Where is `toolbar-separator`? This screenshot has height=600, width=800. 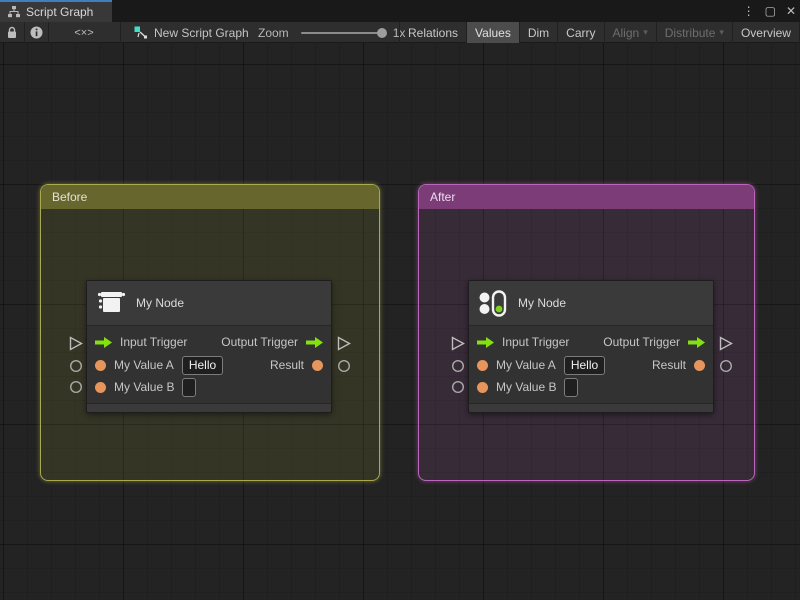
toolbar-separator is located at coordinates (120, 32).